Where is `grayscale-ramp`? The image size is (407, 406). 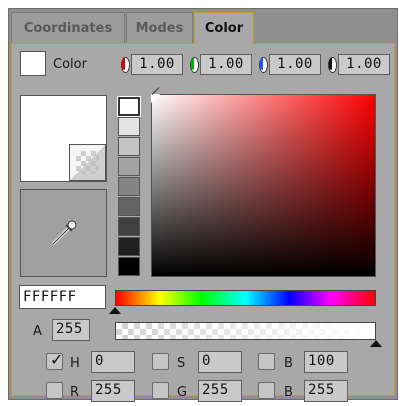 grayscale-ramp is located at coordinates (129, 186).